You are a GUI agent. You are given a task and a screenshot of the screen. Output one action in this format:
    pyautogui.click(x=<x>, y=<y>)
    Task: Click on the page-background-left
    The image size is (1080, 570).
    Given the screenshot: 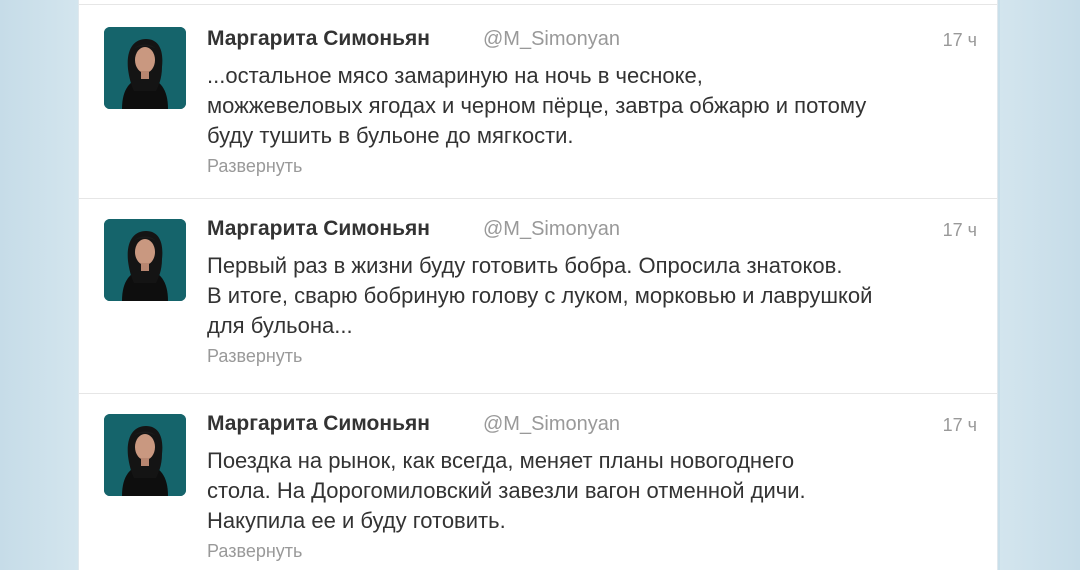 What is the action you would take?
    pyautogui.click(x=39, y=285)
    